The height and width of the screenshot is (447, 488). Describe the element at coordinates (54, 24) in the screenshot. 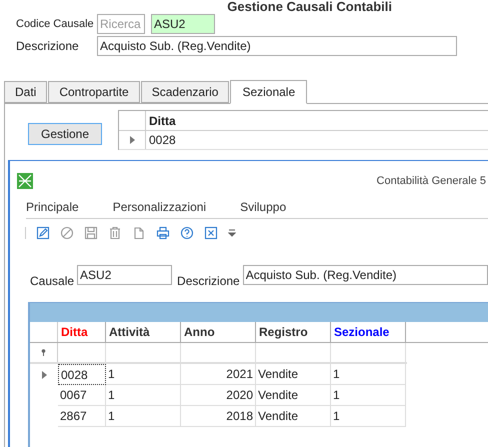

I see `field-label: Codice Causale` at that location.